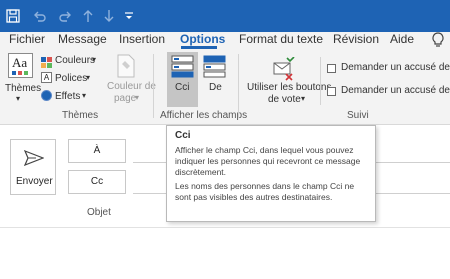 This screenshot has height=279, width=450. Describe the element at coordinates (13, 16) in the screenshot. I see `save-icon` at that location.